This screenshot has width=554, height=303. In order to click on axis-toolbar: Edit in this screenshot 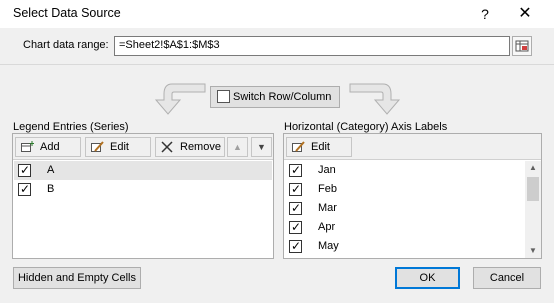, I will do `click(412, 147)`.